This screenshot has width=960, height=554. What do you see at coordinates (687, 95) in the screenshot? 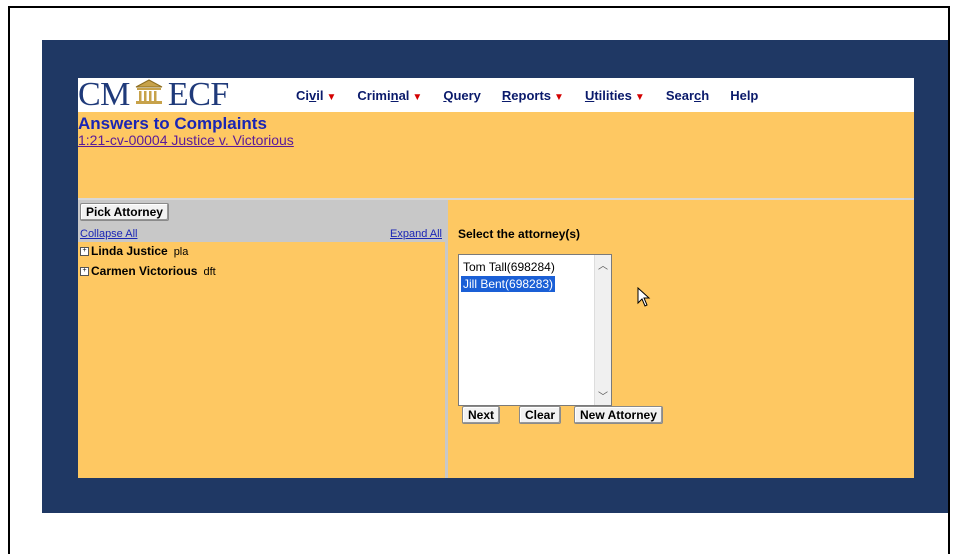
I see `menu-search: Search` at bounding box center [687, 95].